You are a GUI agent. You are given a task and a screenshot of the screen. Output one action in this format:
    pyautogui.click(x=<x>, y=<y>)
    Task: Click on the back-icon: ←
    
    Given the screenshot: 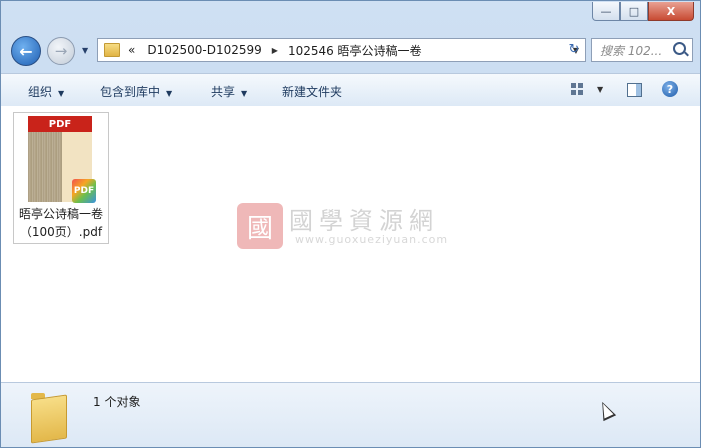 What is the action you would take?
    pyautogui.click(x=26, y=51)
    